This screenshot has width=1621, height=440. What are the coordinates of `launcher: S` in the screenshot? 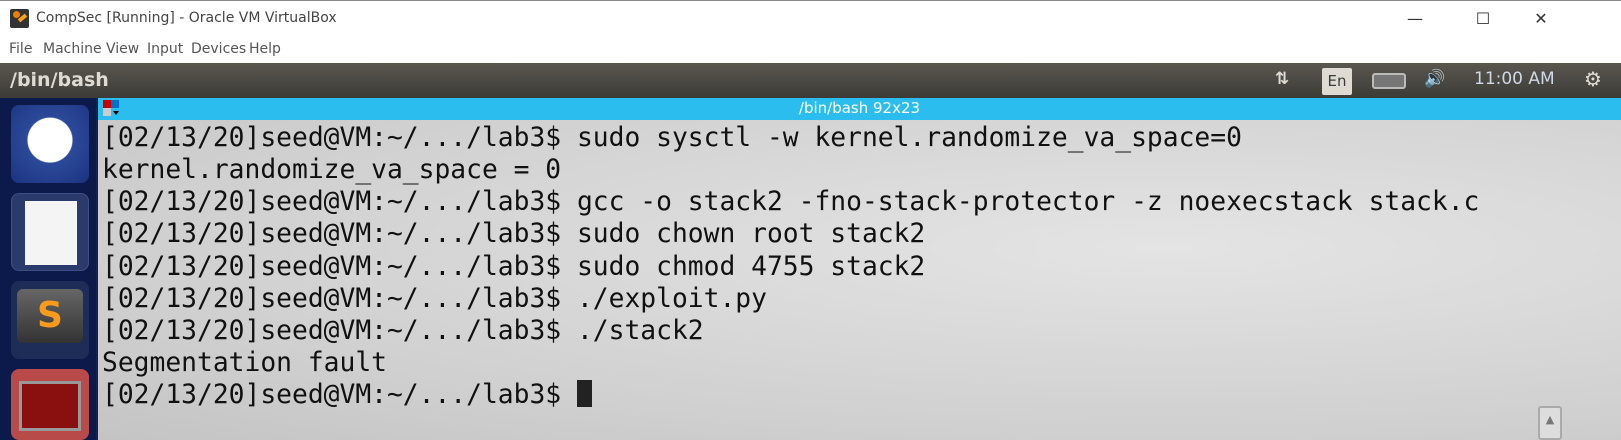 It's located at (49, 269).